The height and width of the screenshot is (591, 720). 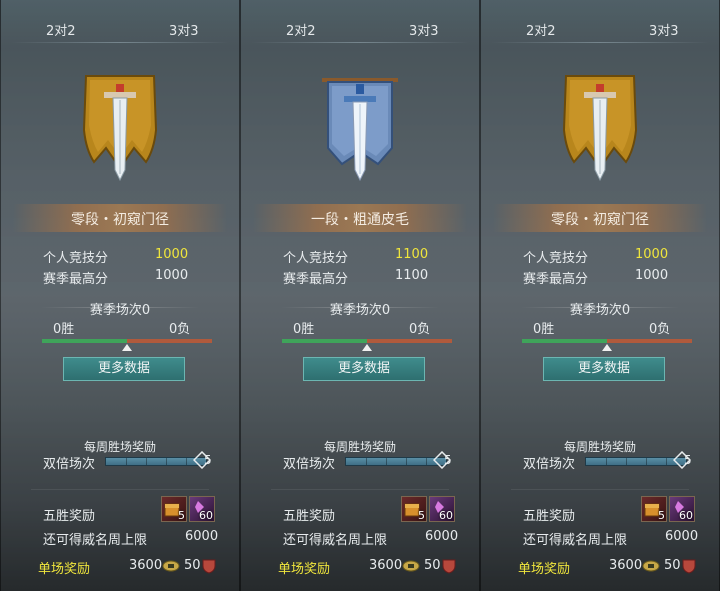 What do you see at coordinates (412, 275) in the screenshot?
I see `season-best-value: 1100` at bounding box center [412, 275].